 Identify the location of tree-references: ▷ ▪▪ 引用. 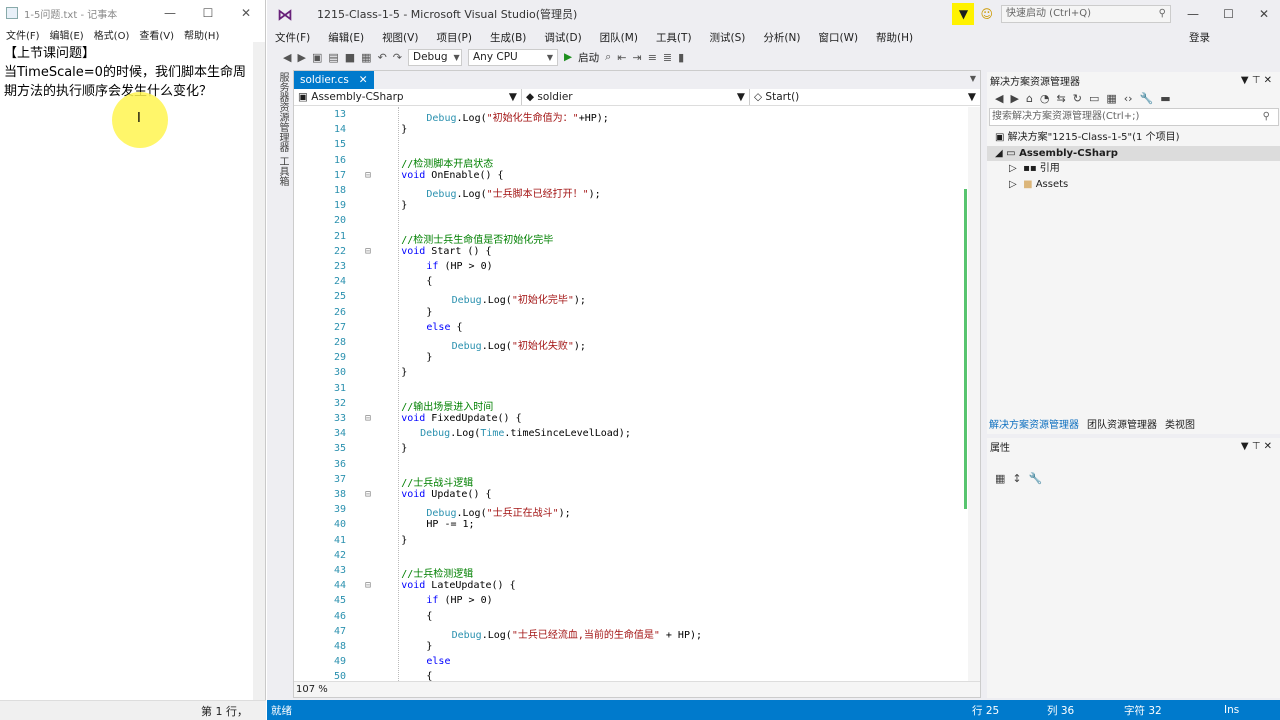
(1133, 169).